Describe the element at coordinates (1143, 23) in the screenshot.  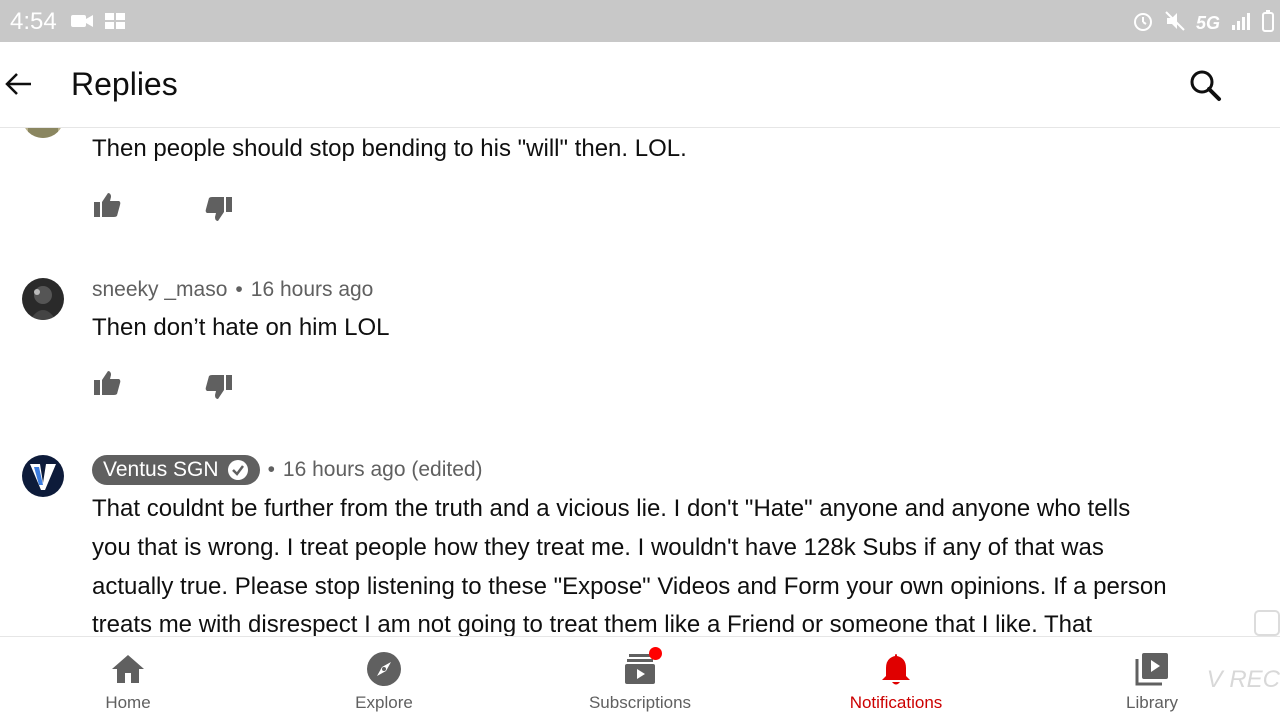
I see `alarm-icon` at that location.